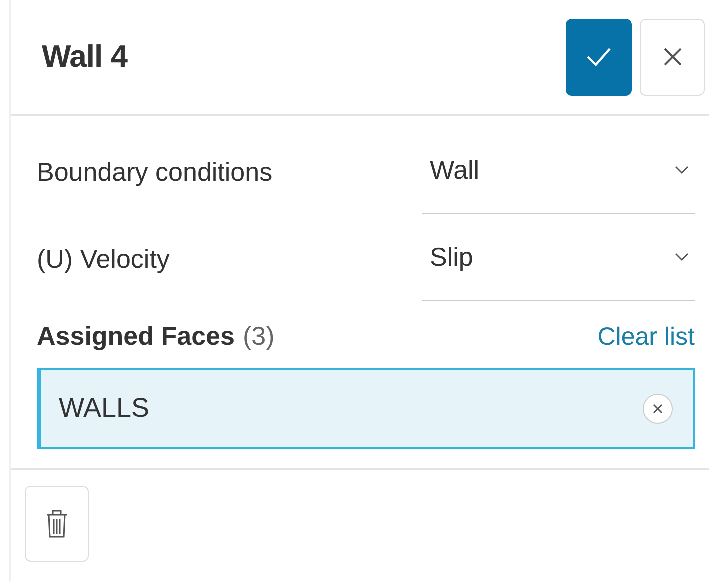 This screenshot has width=709, height=581. What do you see at coordinates (85, 57) in the screenshot?
I see `panel-title: Wall 4` at bounding box center [85, 57].